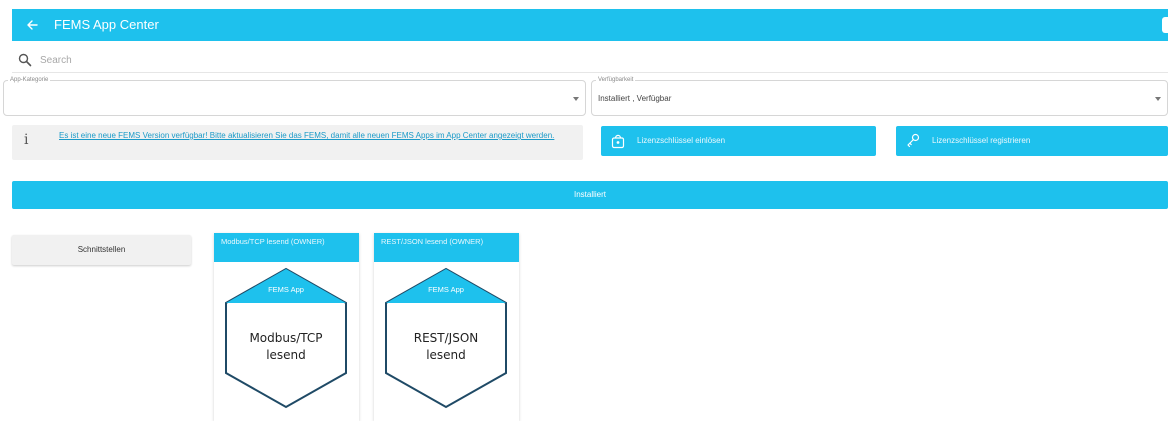  I want to click on search-input, so click(340, 60).